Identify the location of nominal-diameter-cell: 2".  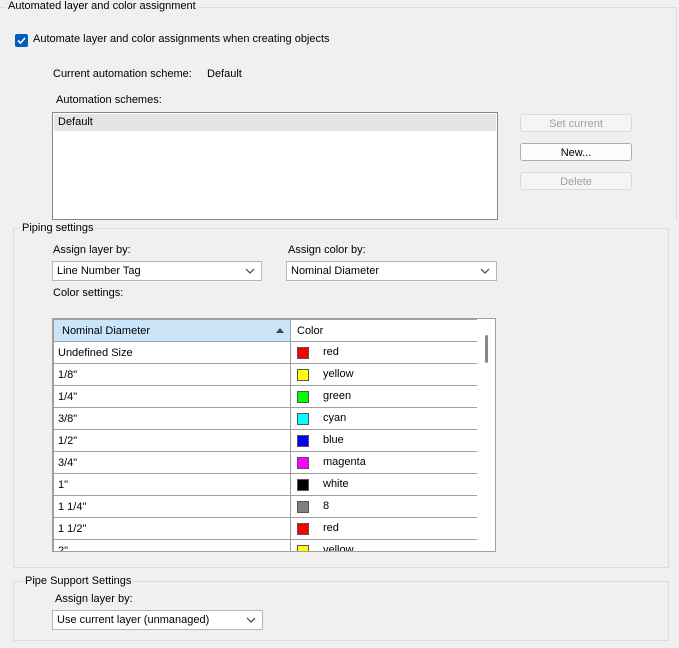
(172, 545).